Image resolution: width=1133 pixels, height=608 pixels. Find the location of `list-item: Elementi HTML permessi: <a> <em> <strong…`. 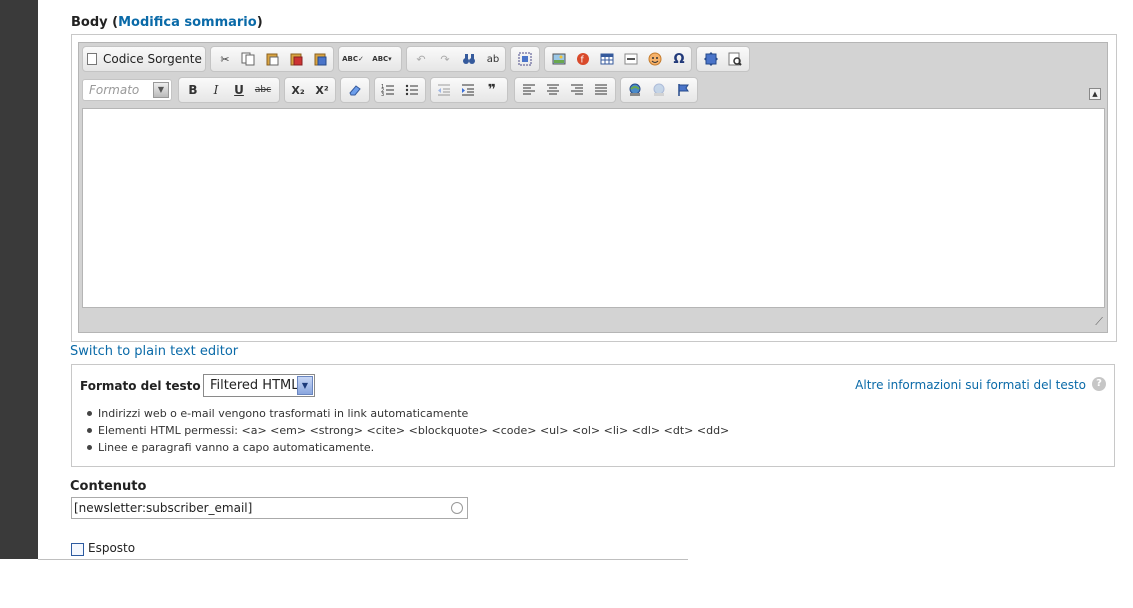

list-item: Elementi HTML permessi: <a> <em> <strong… is located at coordinates (407, 430).